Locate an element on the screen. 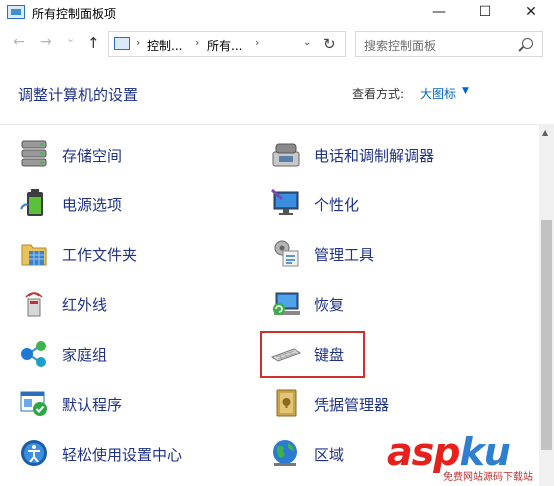 Image resolution: width=554 pixels, height=486 pixels. power-options-icon is located at coordinates (31, 202).